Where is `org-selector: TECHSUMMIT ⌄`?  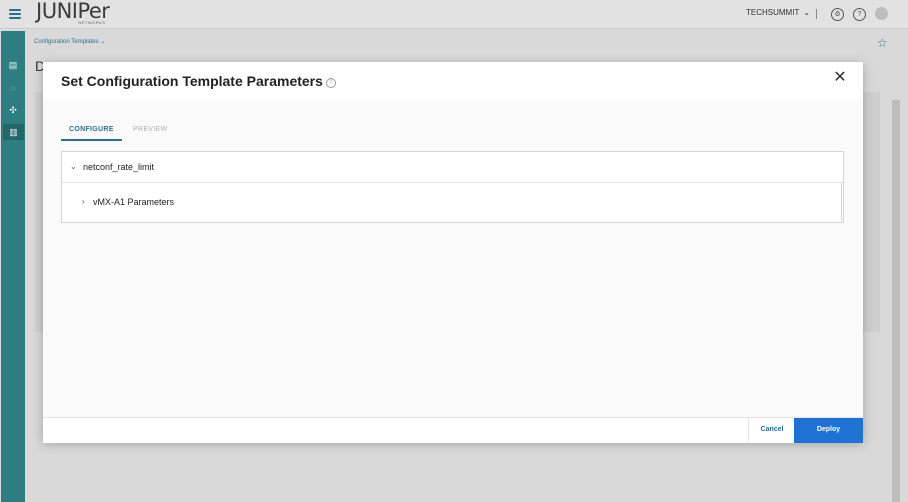 org-selector: TECHSUMMIT ⌄ is located at coordinates (778, 12).